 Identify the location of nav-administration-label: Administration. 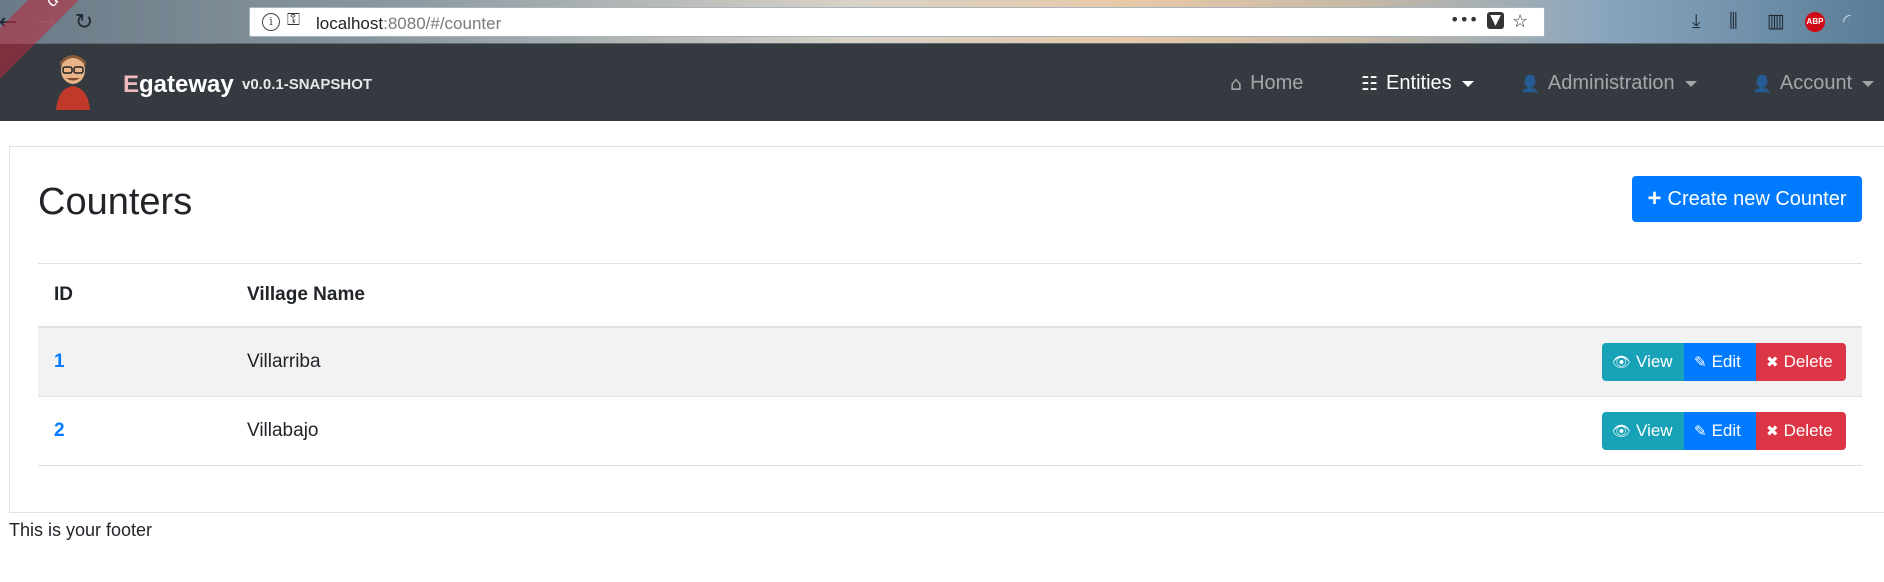
(1611, 83).